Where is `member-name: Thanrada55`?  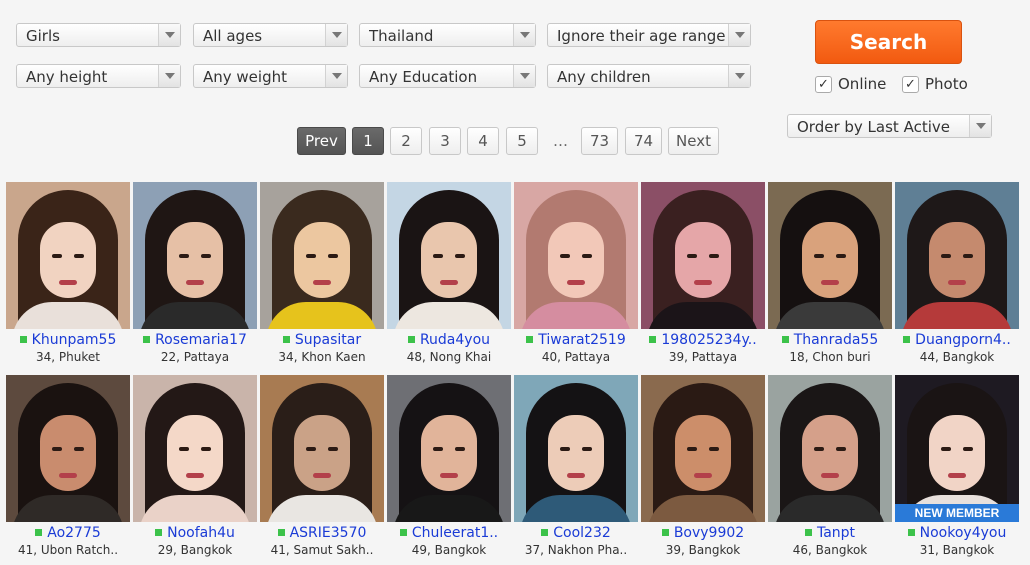 member-name: Thanrada55 is located at coordinates (836, 340).